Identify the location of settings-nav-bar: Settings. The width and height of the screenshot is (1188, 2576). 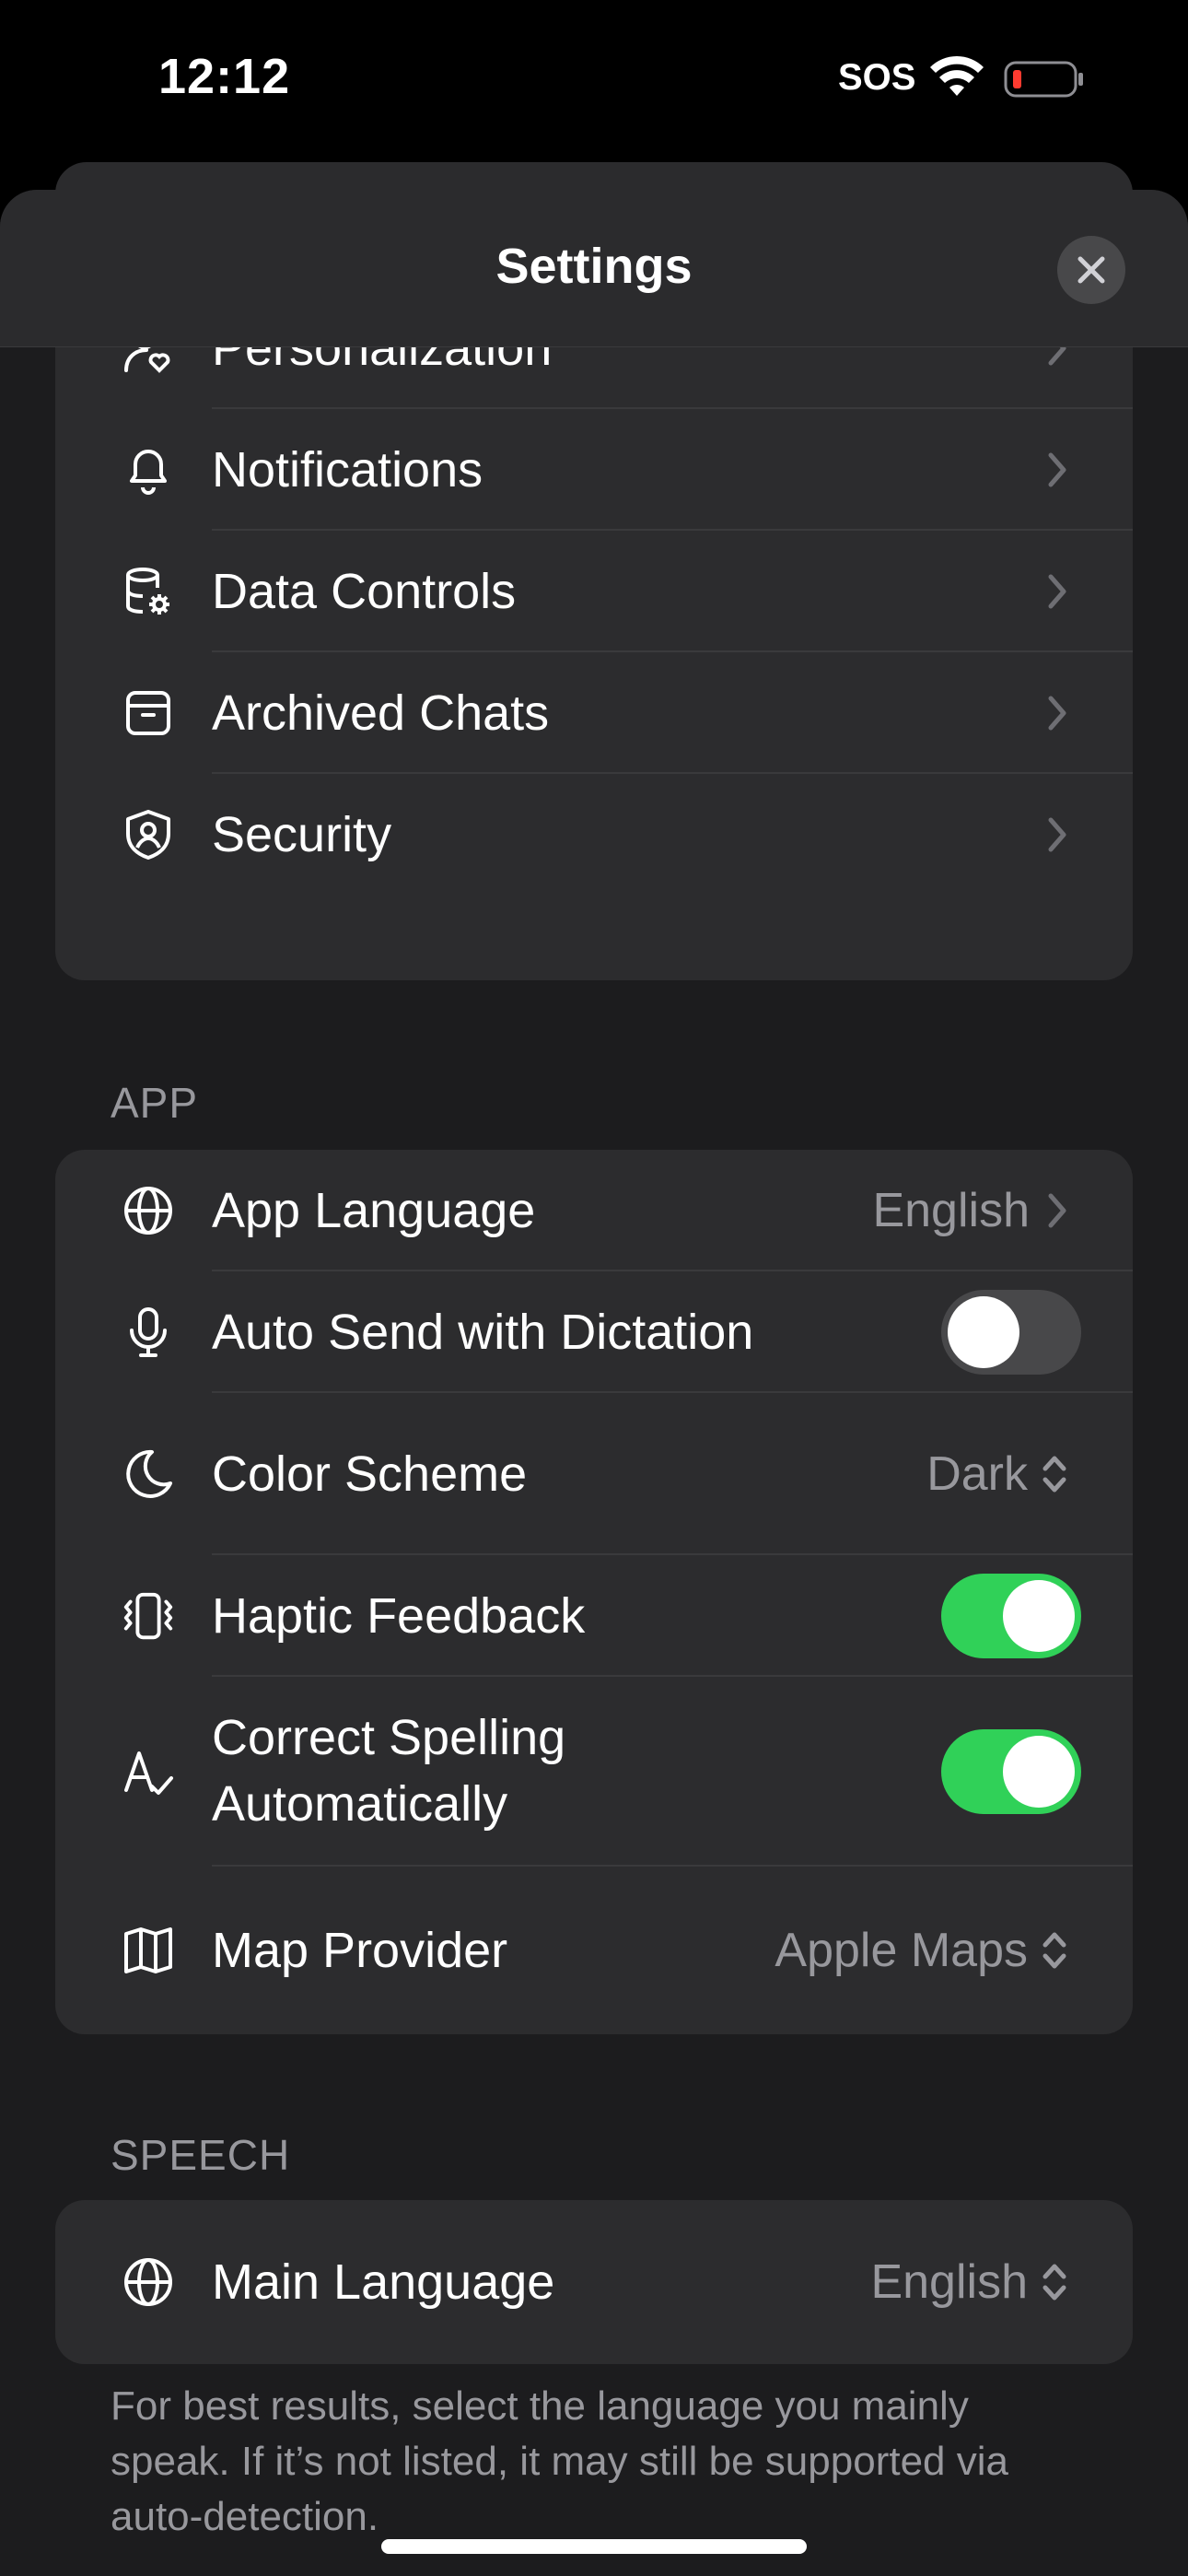
(594, 268).